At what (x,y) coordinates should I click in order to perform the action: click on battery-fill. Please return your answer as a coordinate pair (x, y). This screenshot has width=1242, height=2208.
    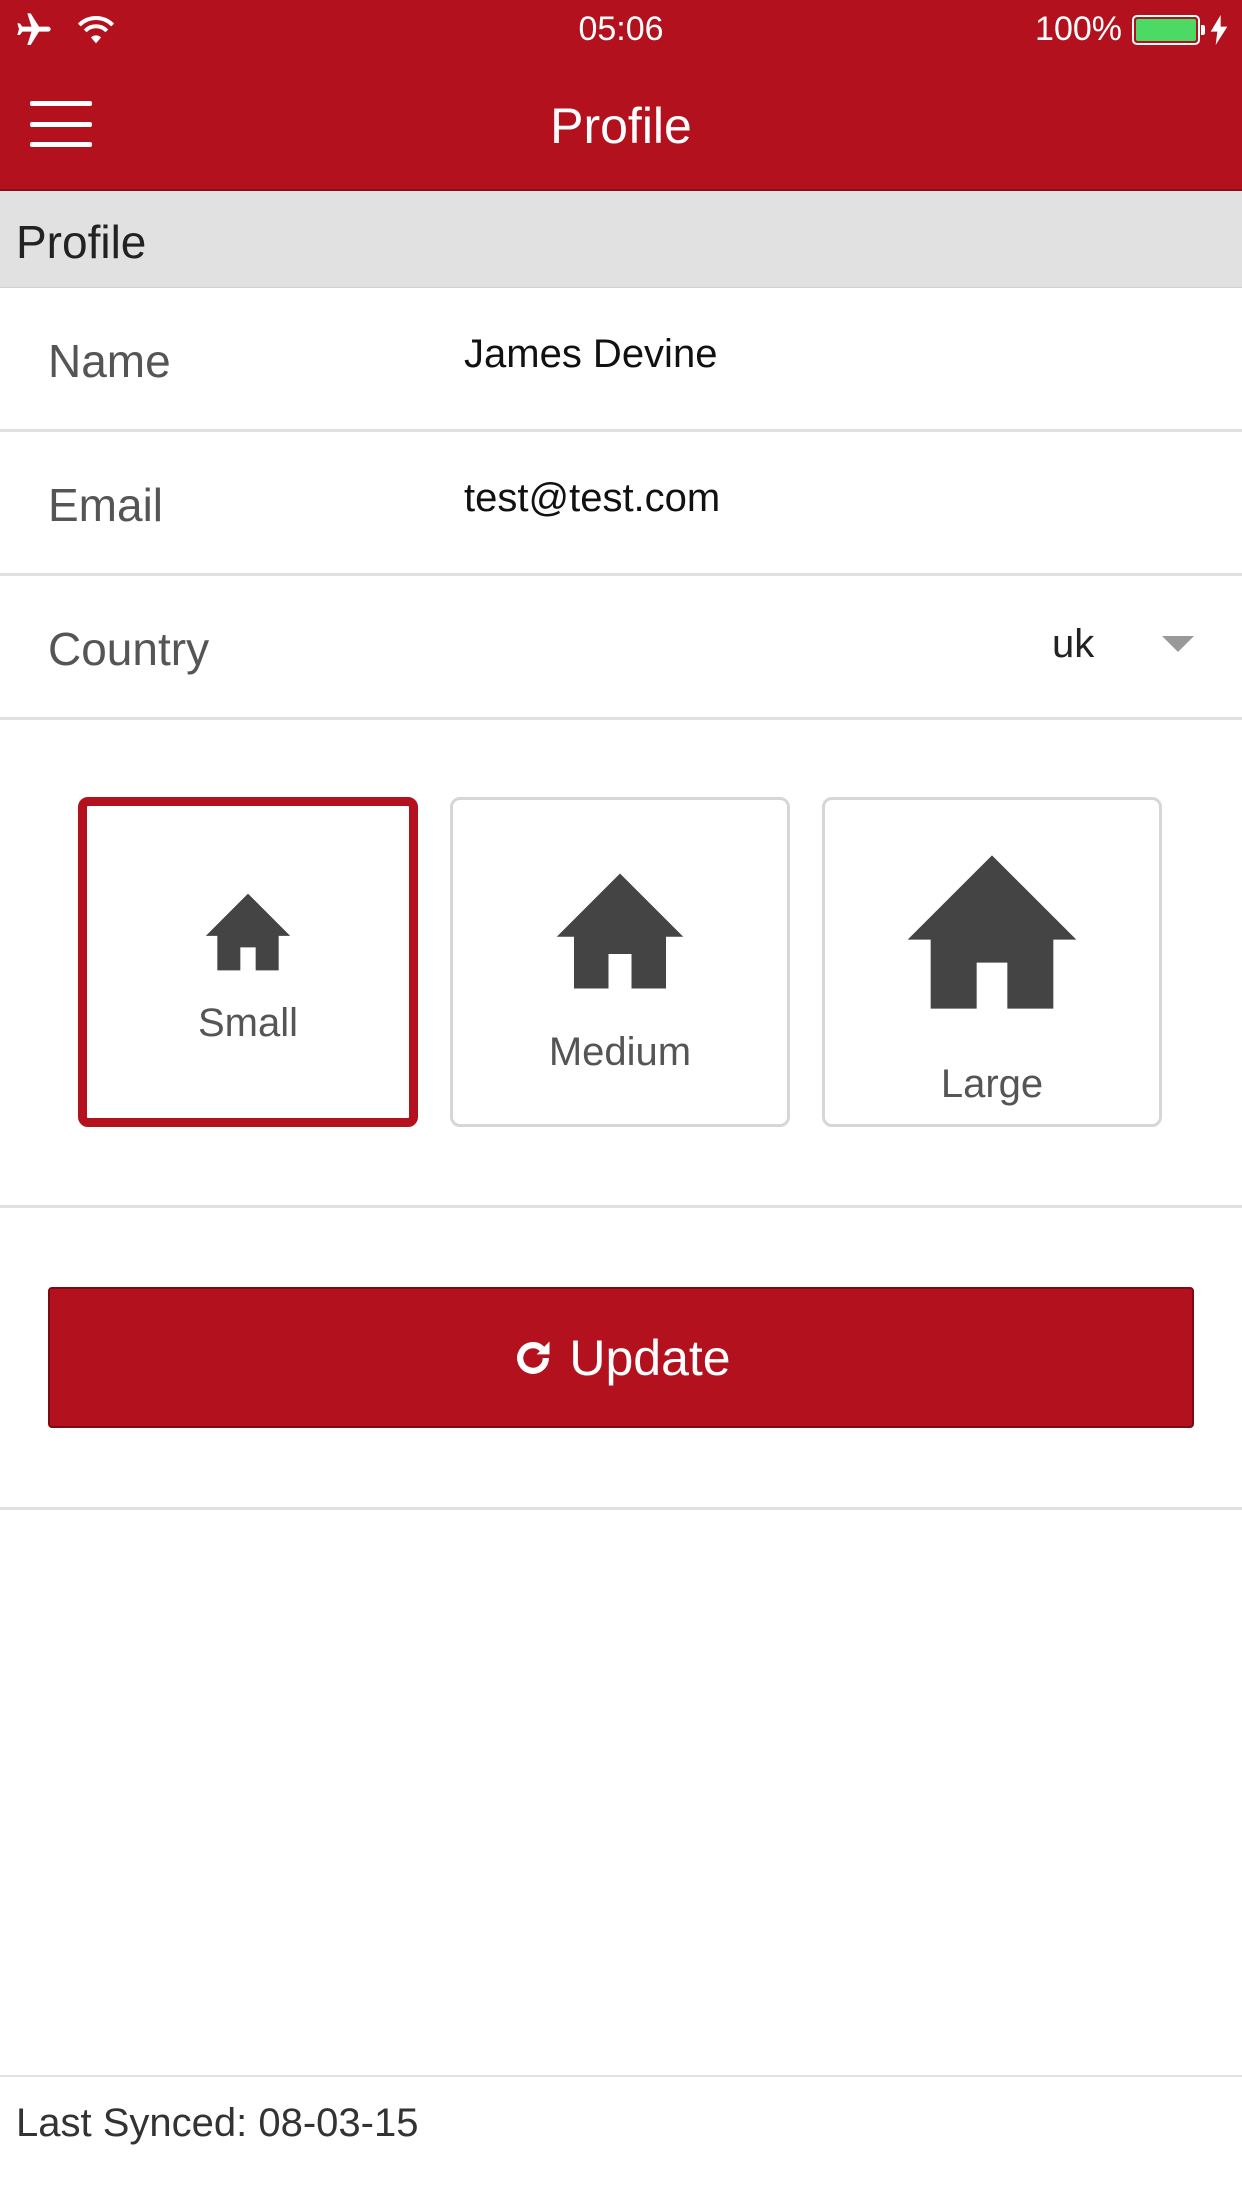
    Looking at the image, I should click on (1166, 29).